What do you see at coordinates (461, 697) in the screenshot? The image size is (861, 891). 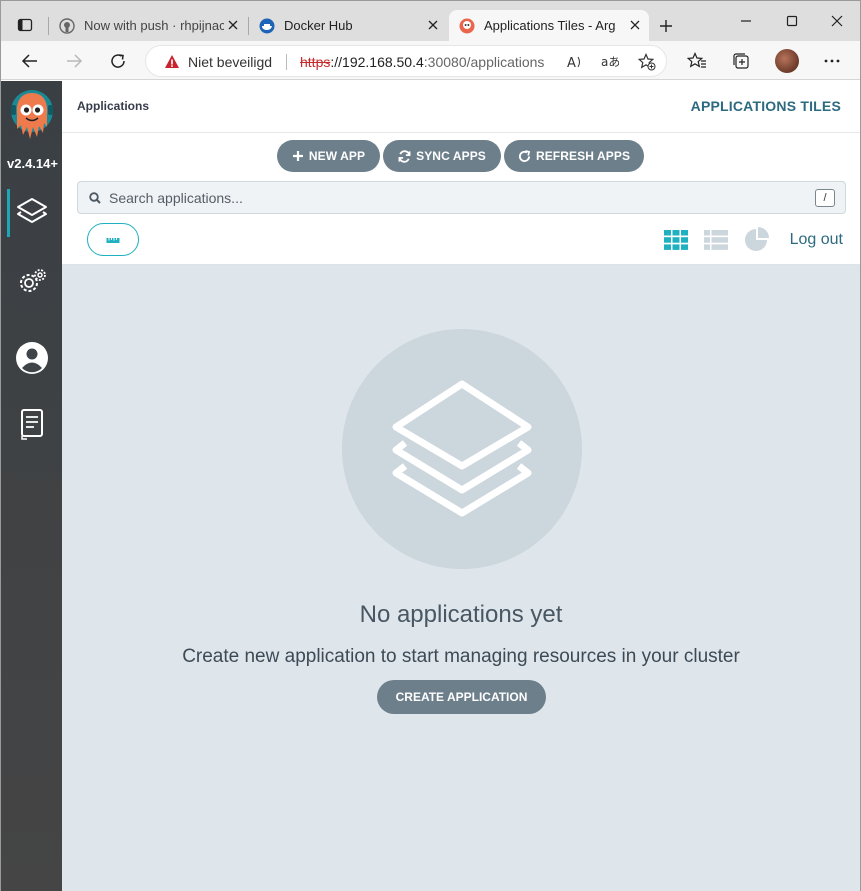 I see `create-application-button: CREATE APPLICATION` at bounding box center [461, 697].